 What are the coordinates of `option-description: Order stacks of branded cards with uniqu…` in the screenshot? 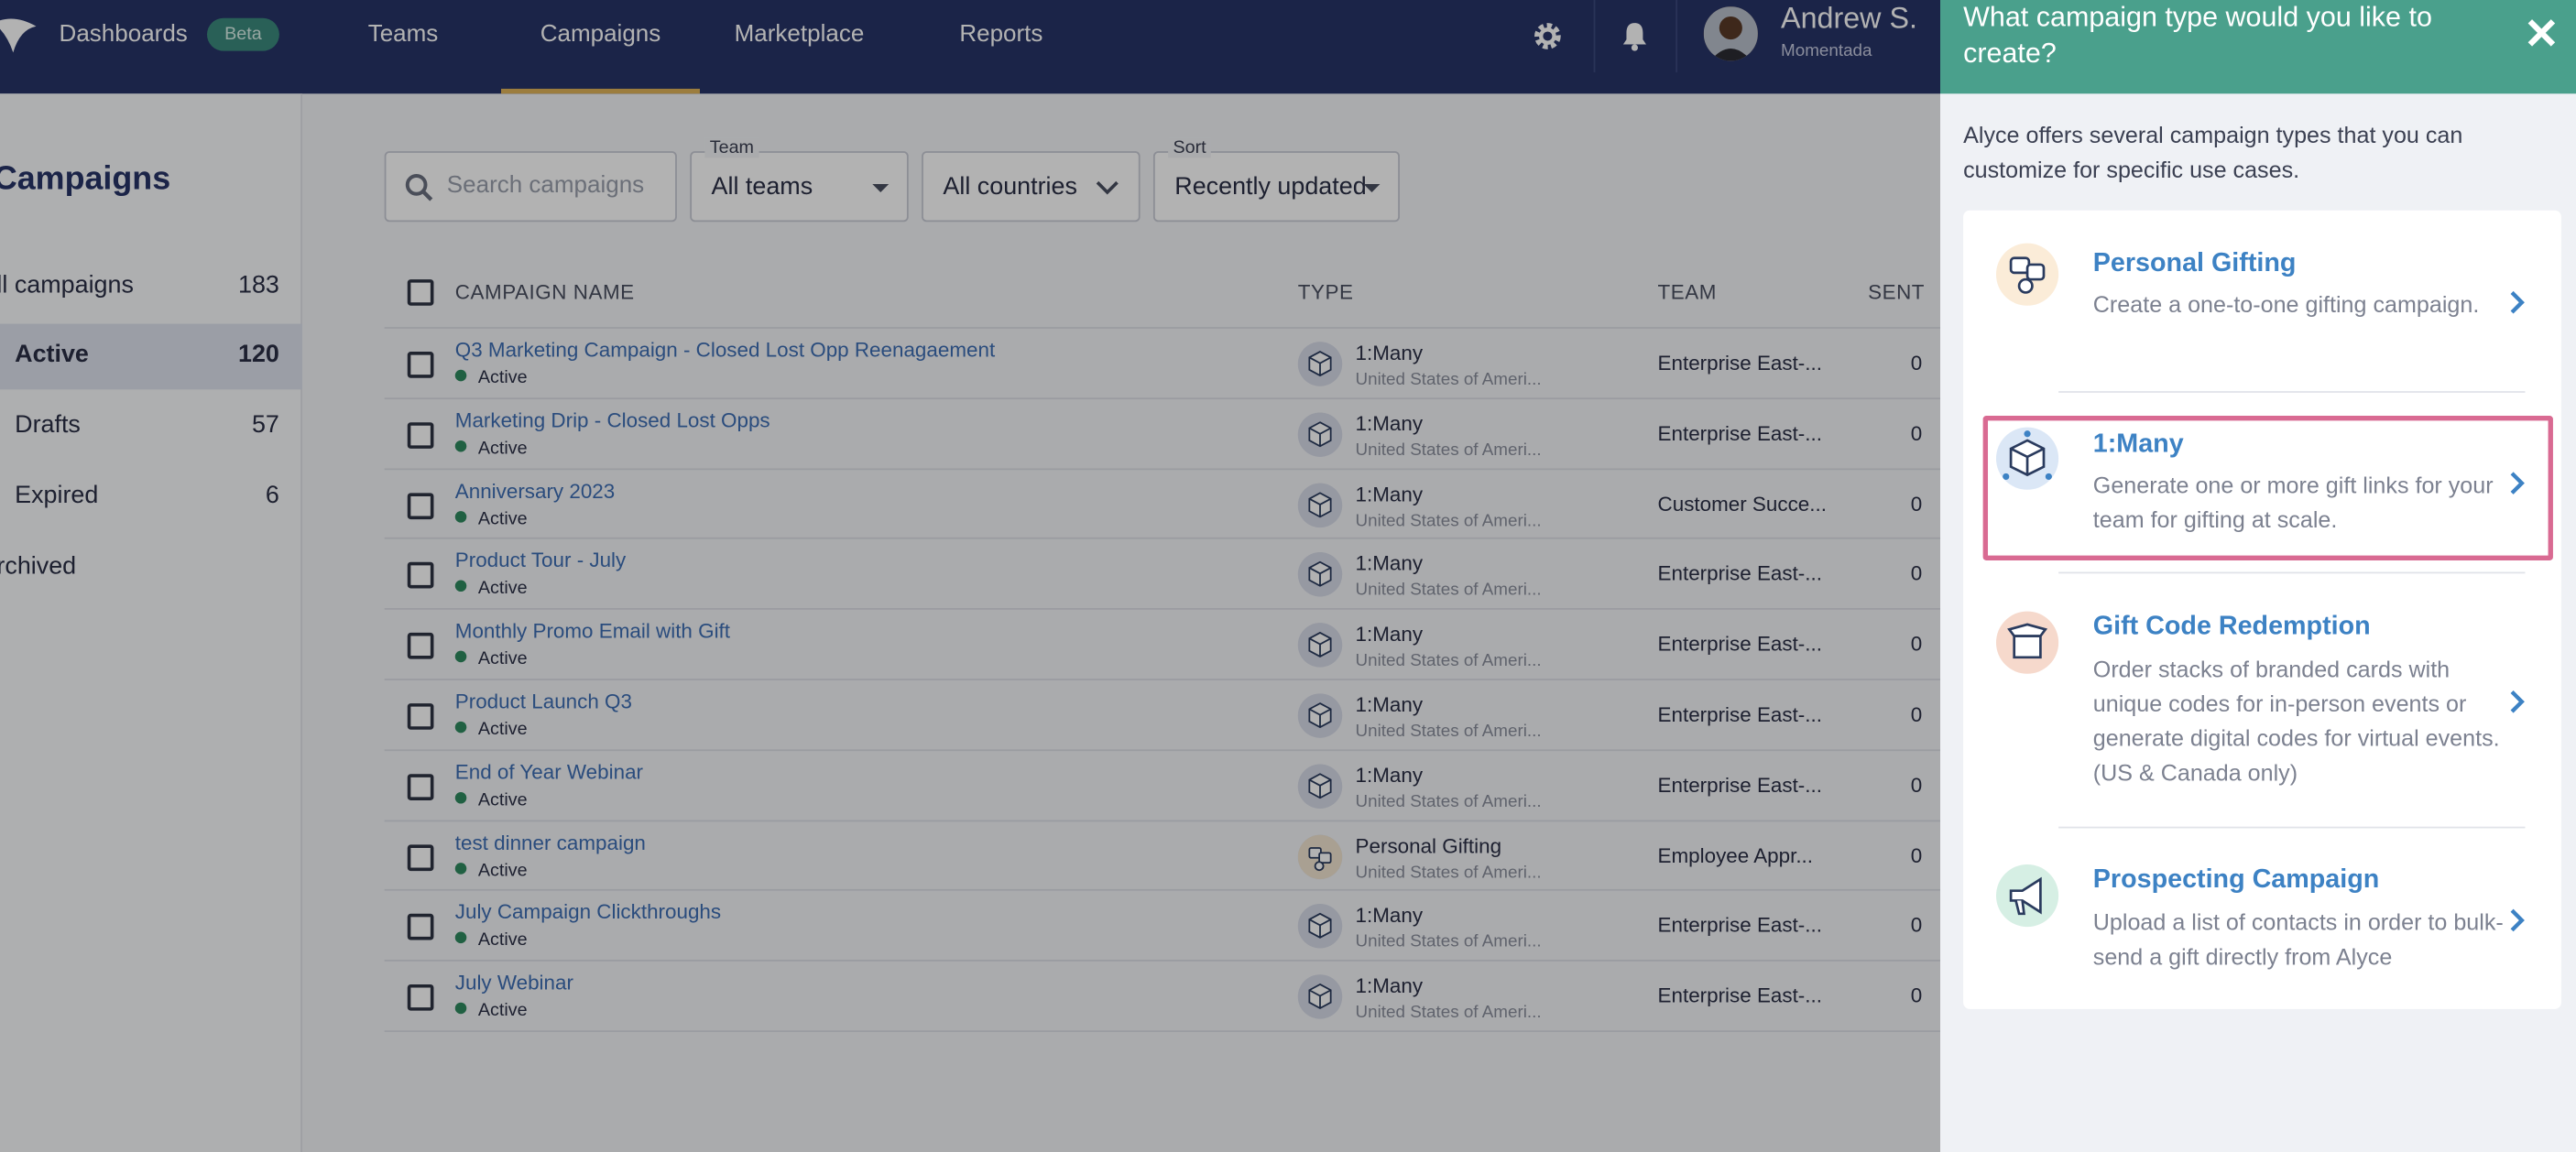 It's located at (2296, 721).